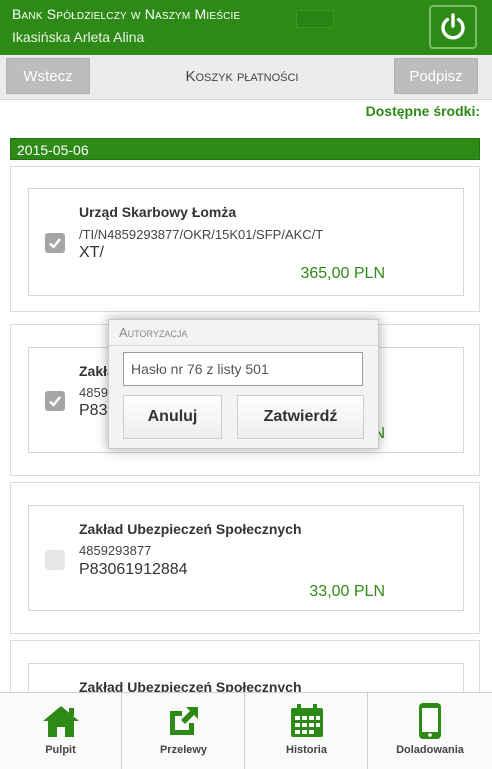  I want to click on power-icon, so click(453, 26).